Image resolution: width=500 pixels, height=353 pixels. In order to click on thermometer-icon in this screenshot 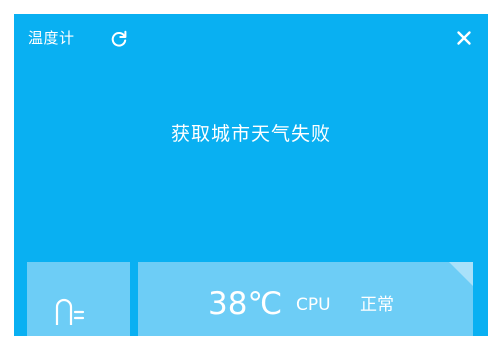, I will do `click(68, 309)`.